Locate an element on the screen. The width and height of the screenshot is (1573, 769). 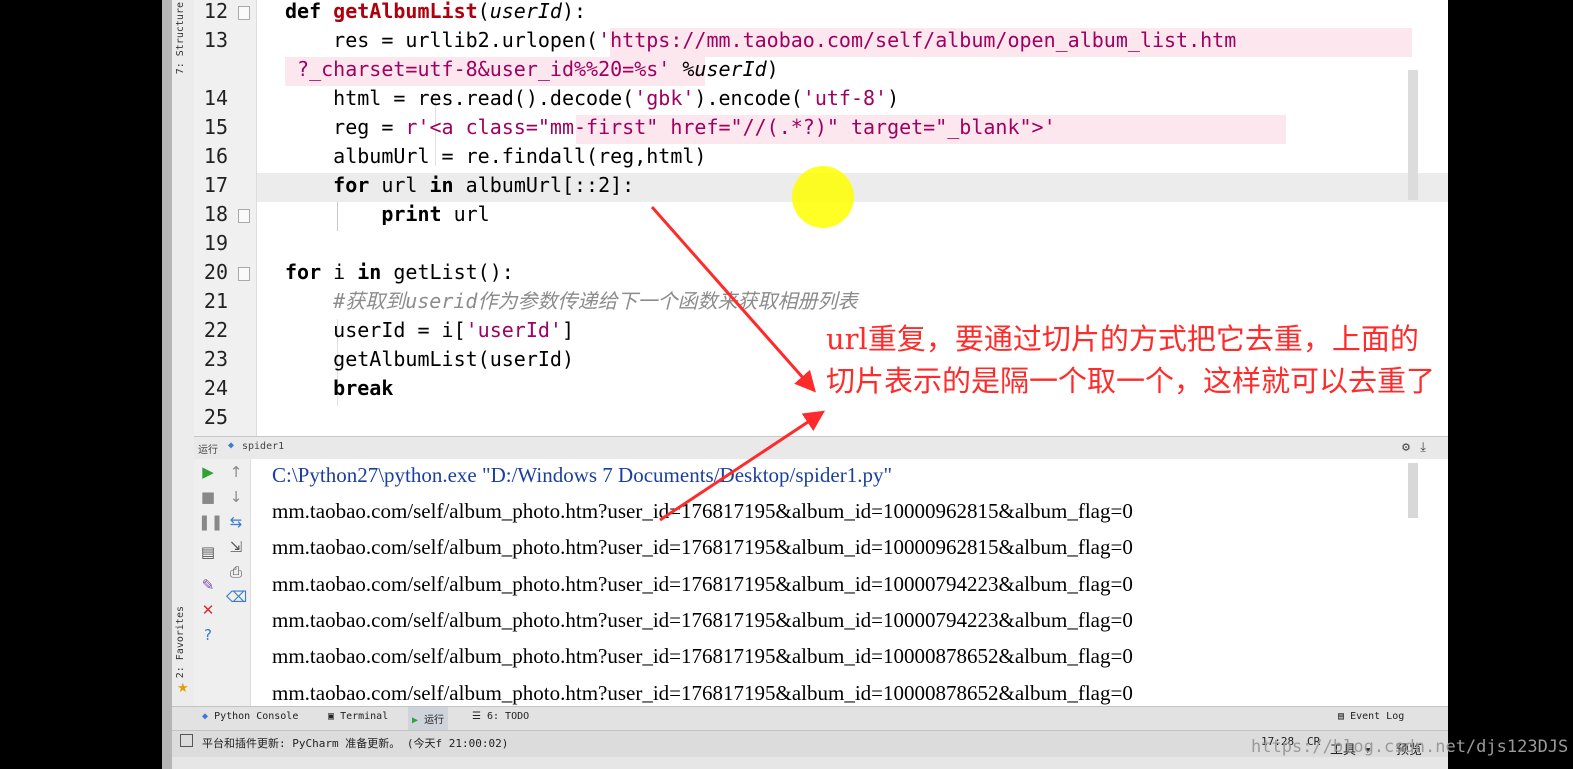
annotation-arrow-up is located at coordinates (733, 299).